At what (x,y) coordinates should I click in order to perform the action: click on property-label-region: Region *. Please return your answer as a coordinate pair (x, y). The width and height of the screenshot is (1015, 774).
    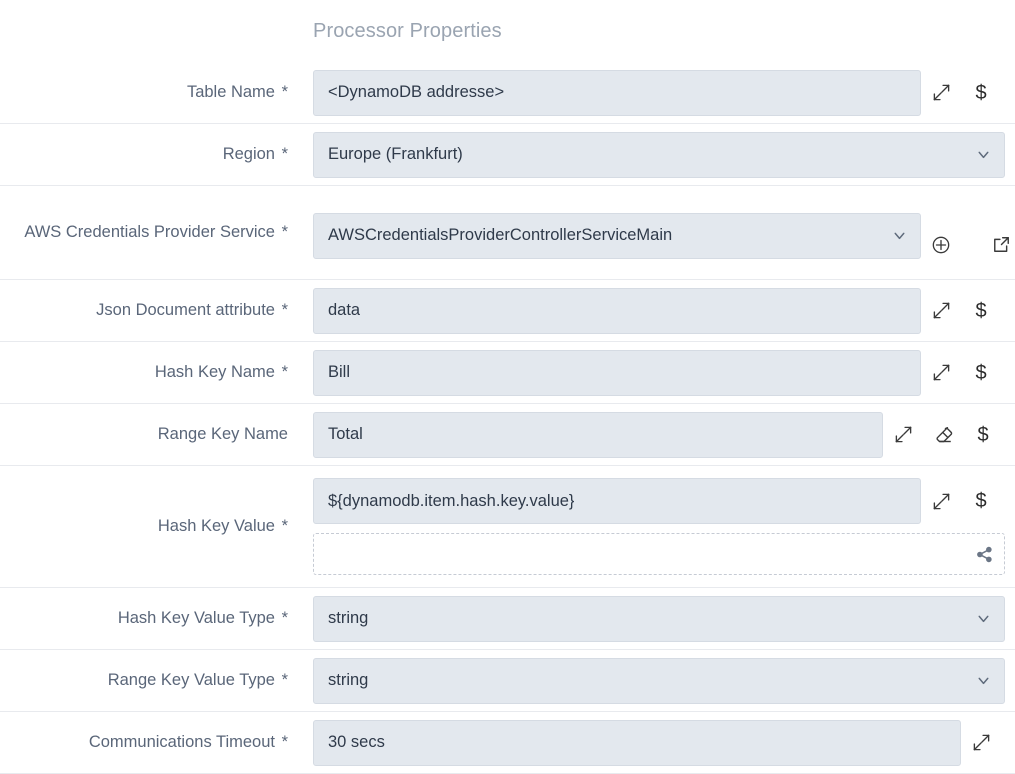
    Looking at the image, I should click on (144, 155).